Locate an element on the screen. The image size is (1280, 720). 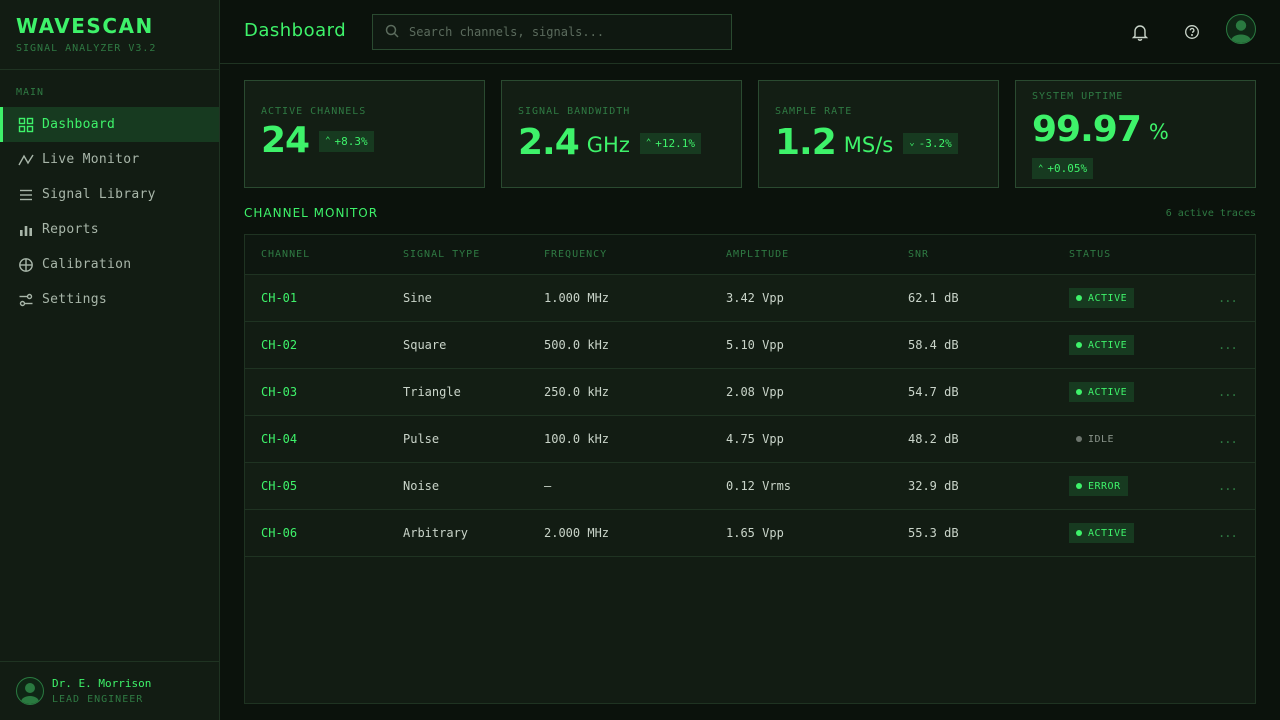
help-icon is located at coordinates (1192, 32).